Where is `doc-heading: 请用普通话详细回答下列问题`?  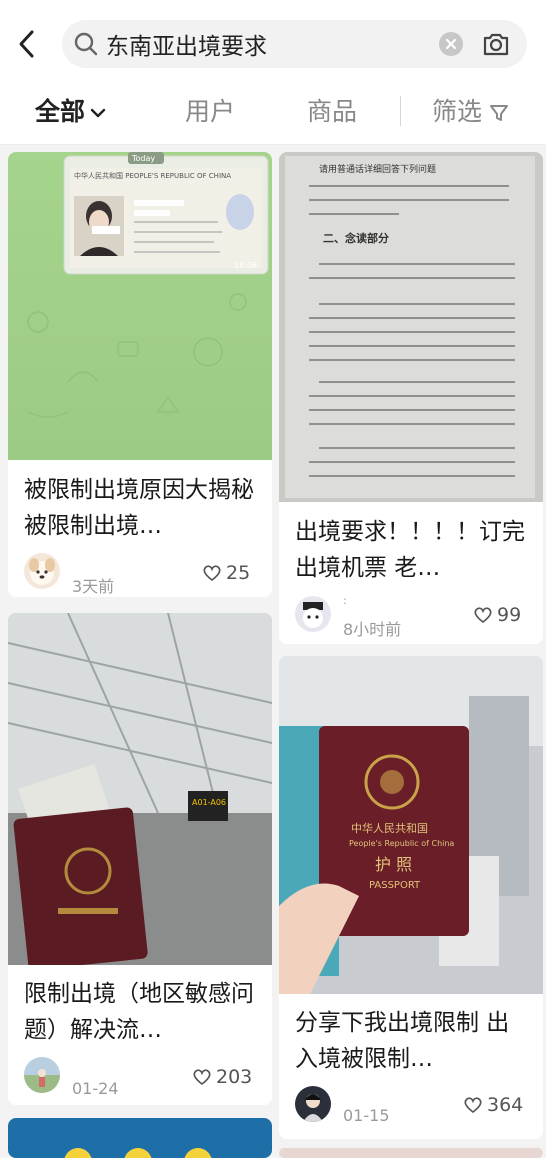 doc-heading: 请用普通话详细回答下列问题 is located at coordinates (377, 169).